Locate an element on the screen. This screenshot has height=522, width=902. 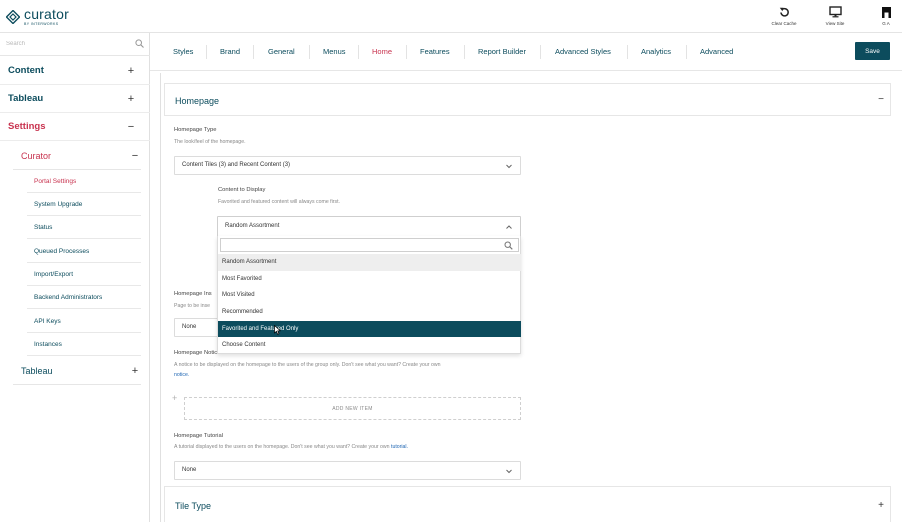
dropdown-option: Most Visited is located at coordinates (369, 295).